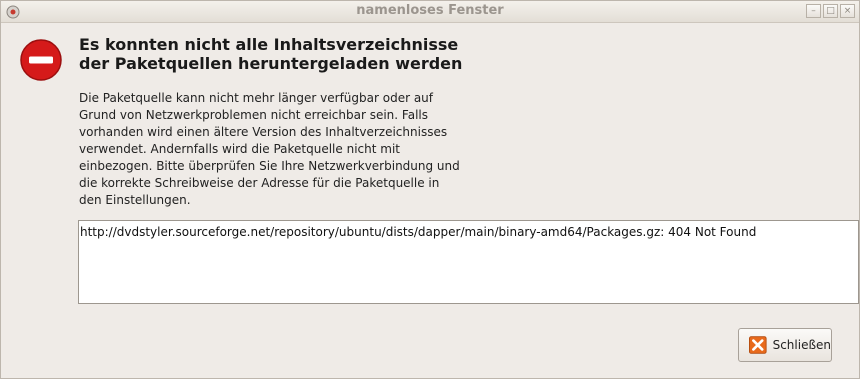 The height and width of the screenshot is (379, 860). I want to click on close-window-button: ×, so click(847, 11).